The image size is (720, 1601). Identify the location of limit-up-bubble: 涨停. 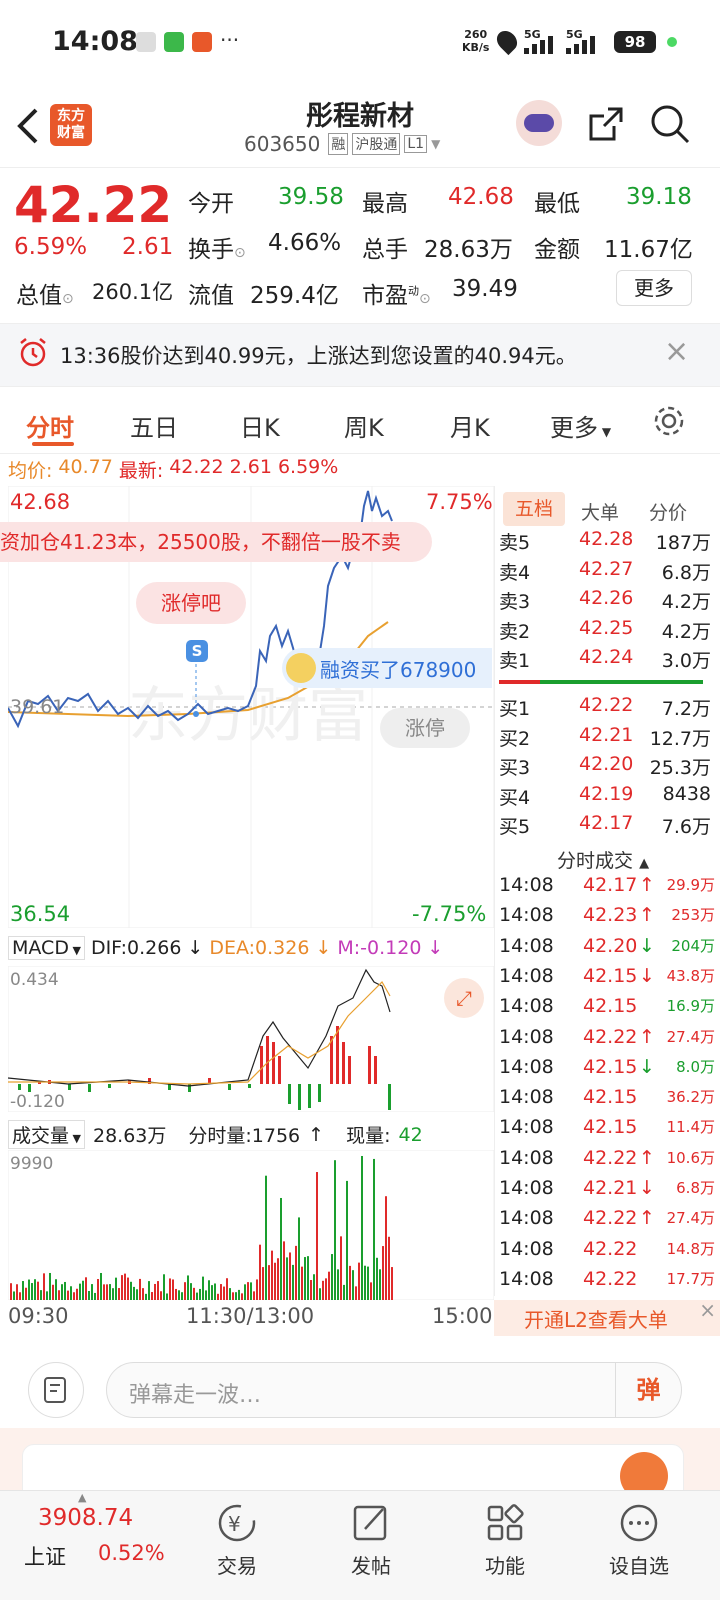
(425, 728).